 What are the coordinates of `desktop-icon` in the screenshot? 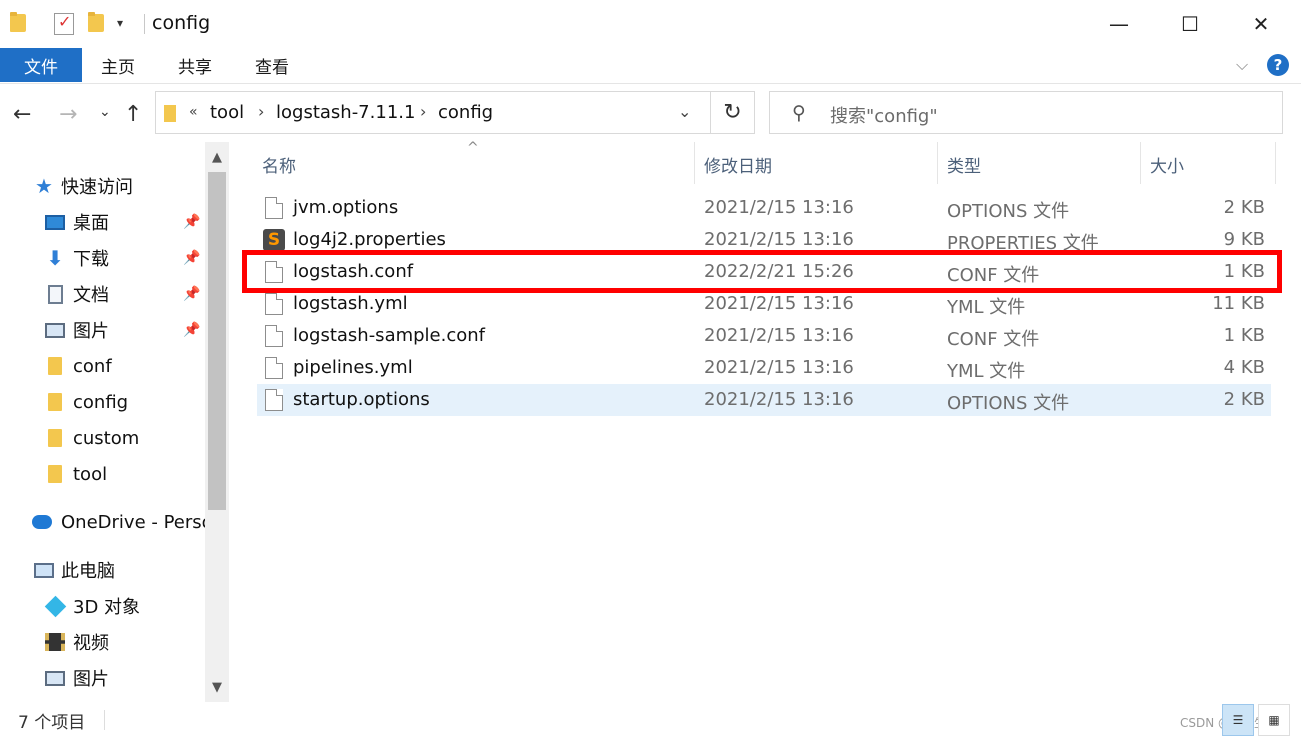 It's located at (55, 222).